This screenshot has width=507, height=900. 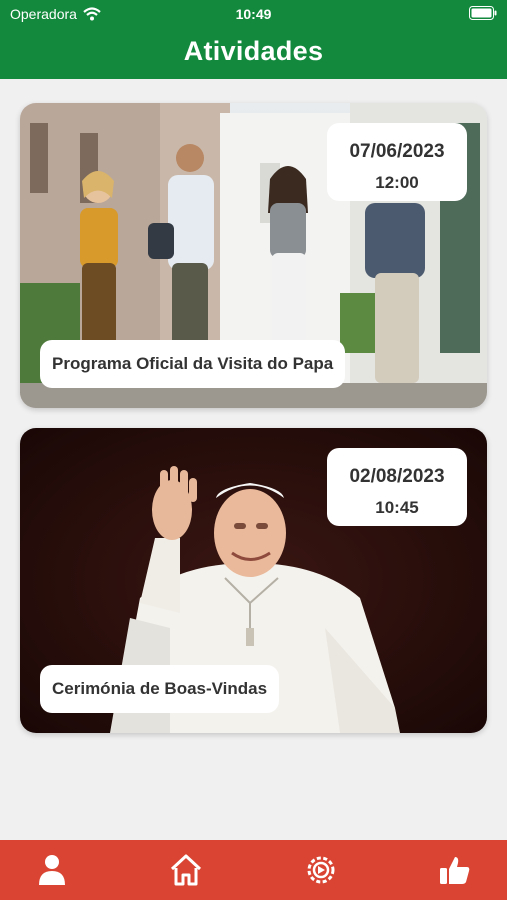 I want to click on tab-bar, so click(x=253, y=870).